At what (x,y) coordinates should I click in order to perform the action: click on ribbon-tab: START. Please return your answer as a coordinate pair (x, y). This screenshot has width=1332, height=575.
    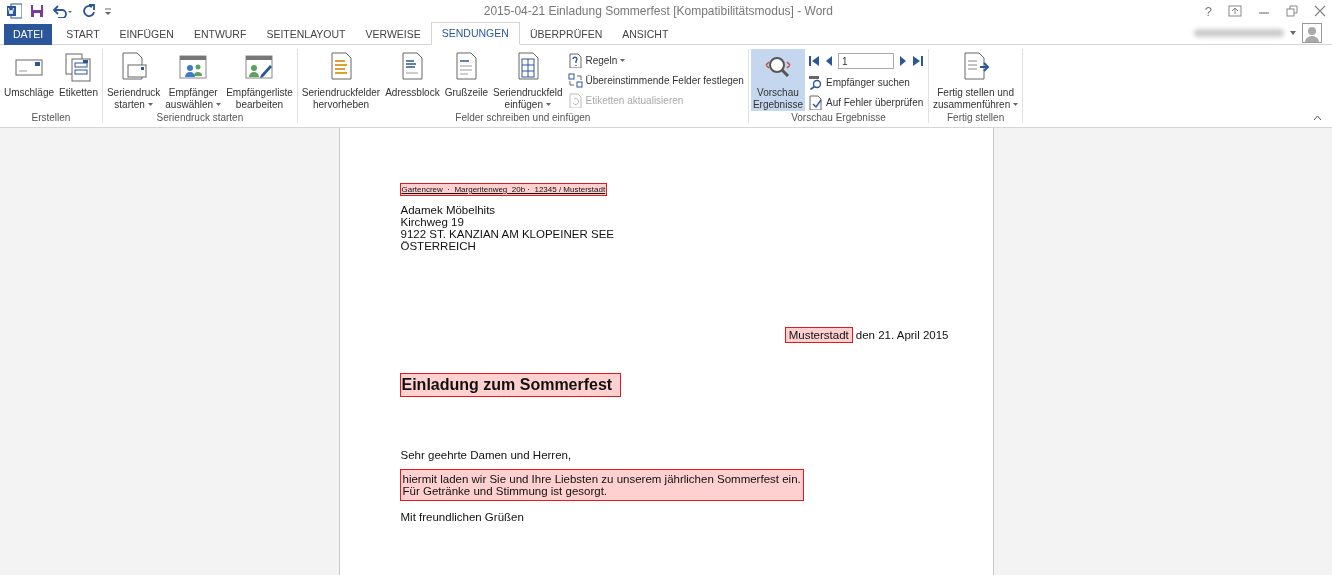
    Looking at the image, I should click on (83, 34).